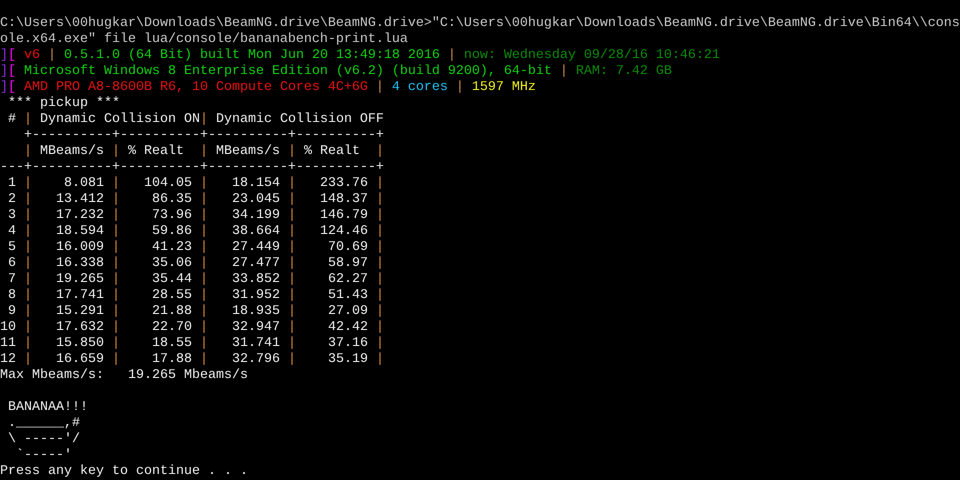  I want to click on table-cell-text: 10, so click(8, 327).